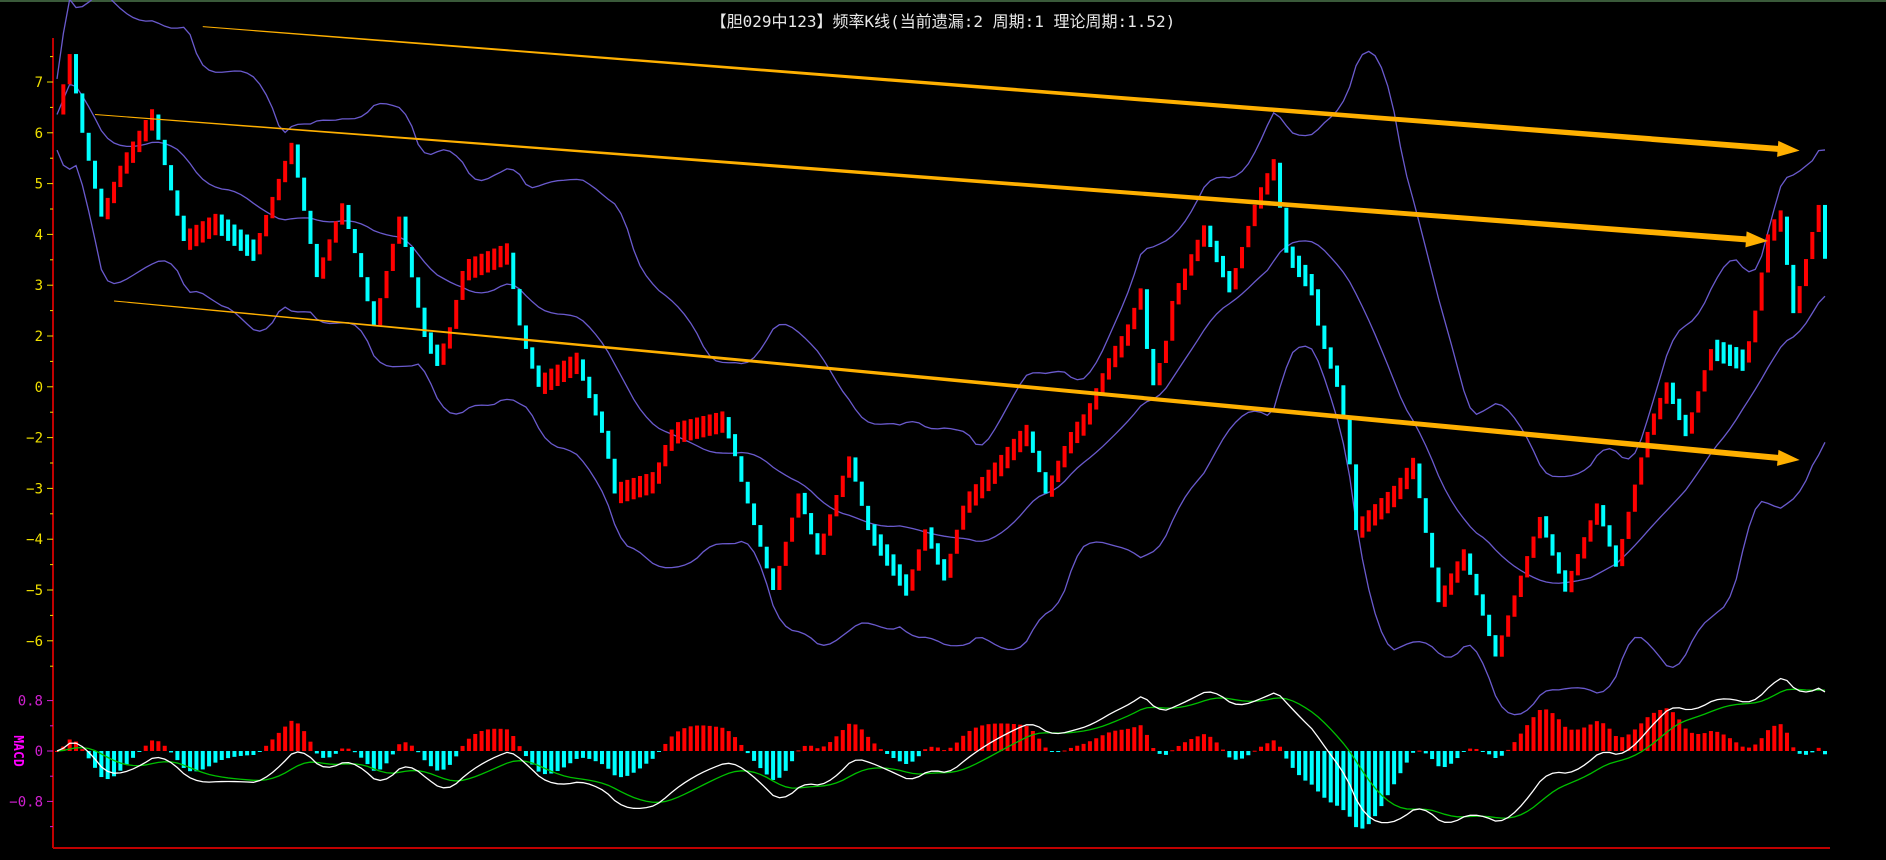 This screenshot has width=1886, height=860. I want to click on y-tick-label: 2, so click(39, 337).